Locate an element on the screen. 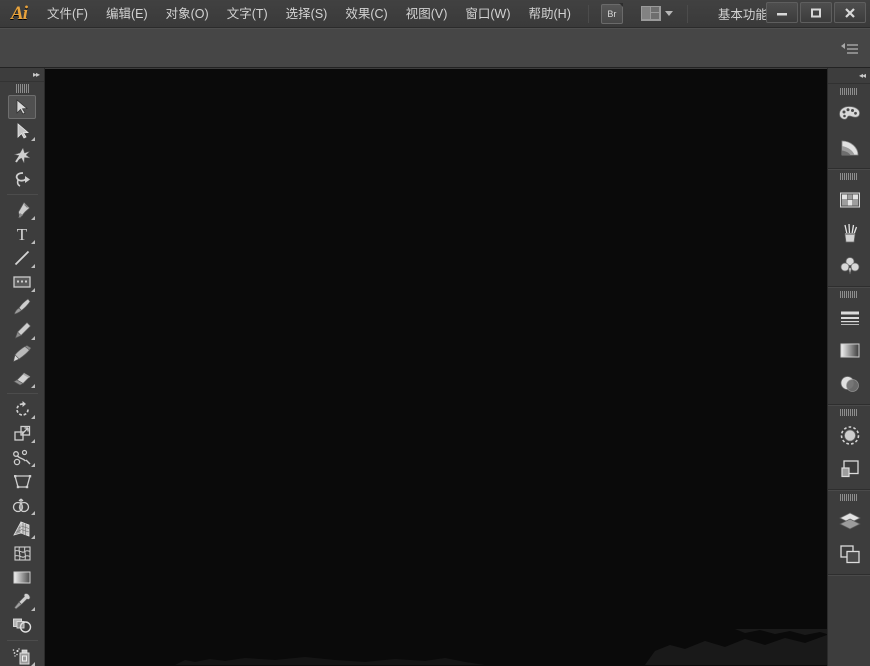 The width and height of the screenshot is (870, 666). symbol-sprayer-tool is located at coordinates (22, 655).